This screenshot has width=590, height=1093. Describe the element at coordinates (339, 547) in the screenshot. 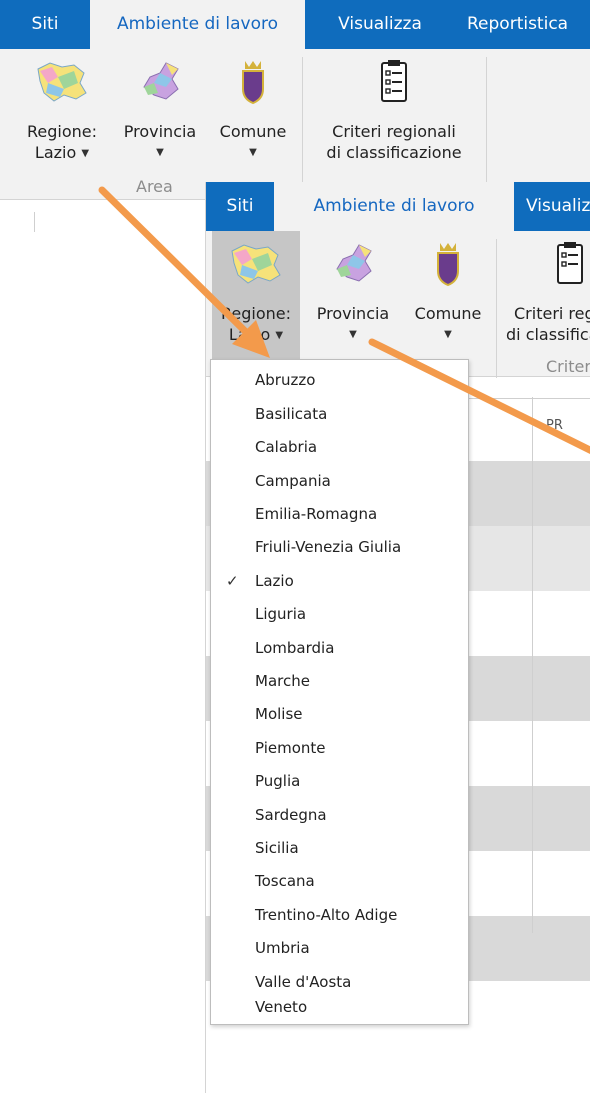

I see `dropdown-item: Friuli-Venezia Giulia` at that location.